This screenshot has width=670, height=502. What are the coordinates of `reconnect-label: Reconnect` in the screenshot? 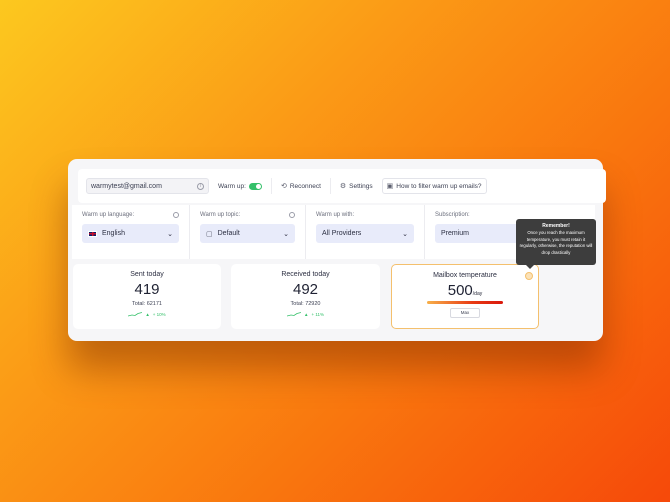 It's located at (305, 186).